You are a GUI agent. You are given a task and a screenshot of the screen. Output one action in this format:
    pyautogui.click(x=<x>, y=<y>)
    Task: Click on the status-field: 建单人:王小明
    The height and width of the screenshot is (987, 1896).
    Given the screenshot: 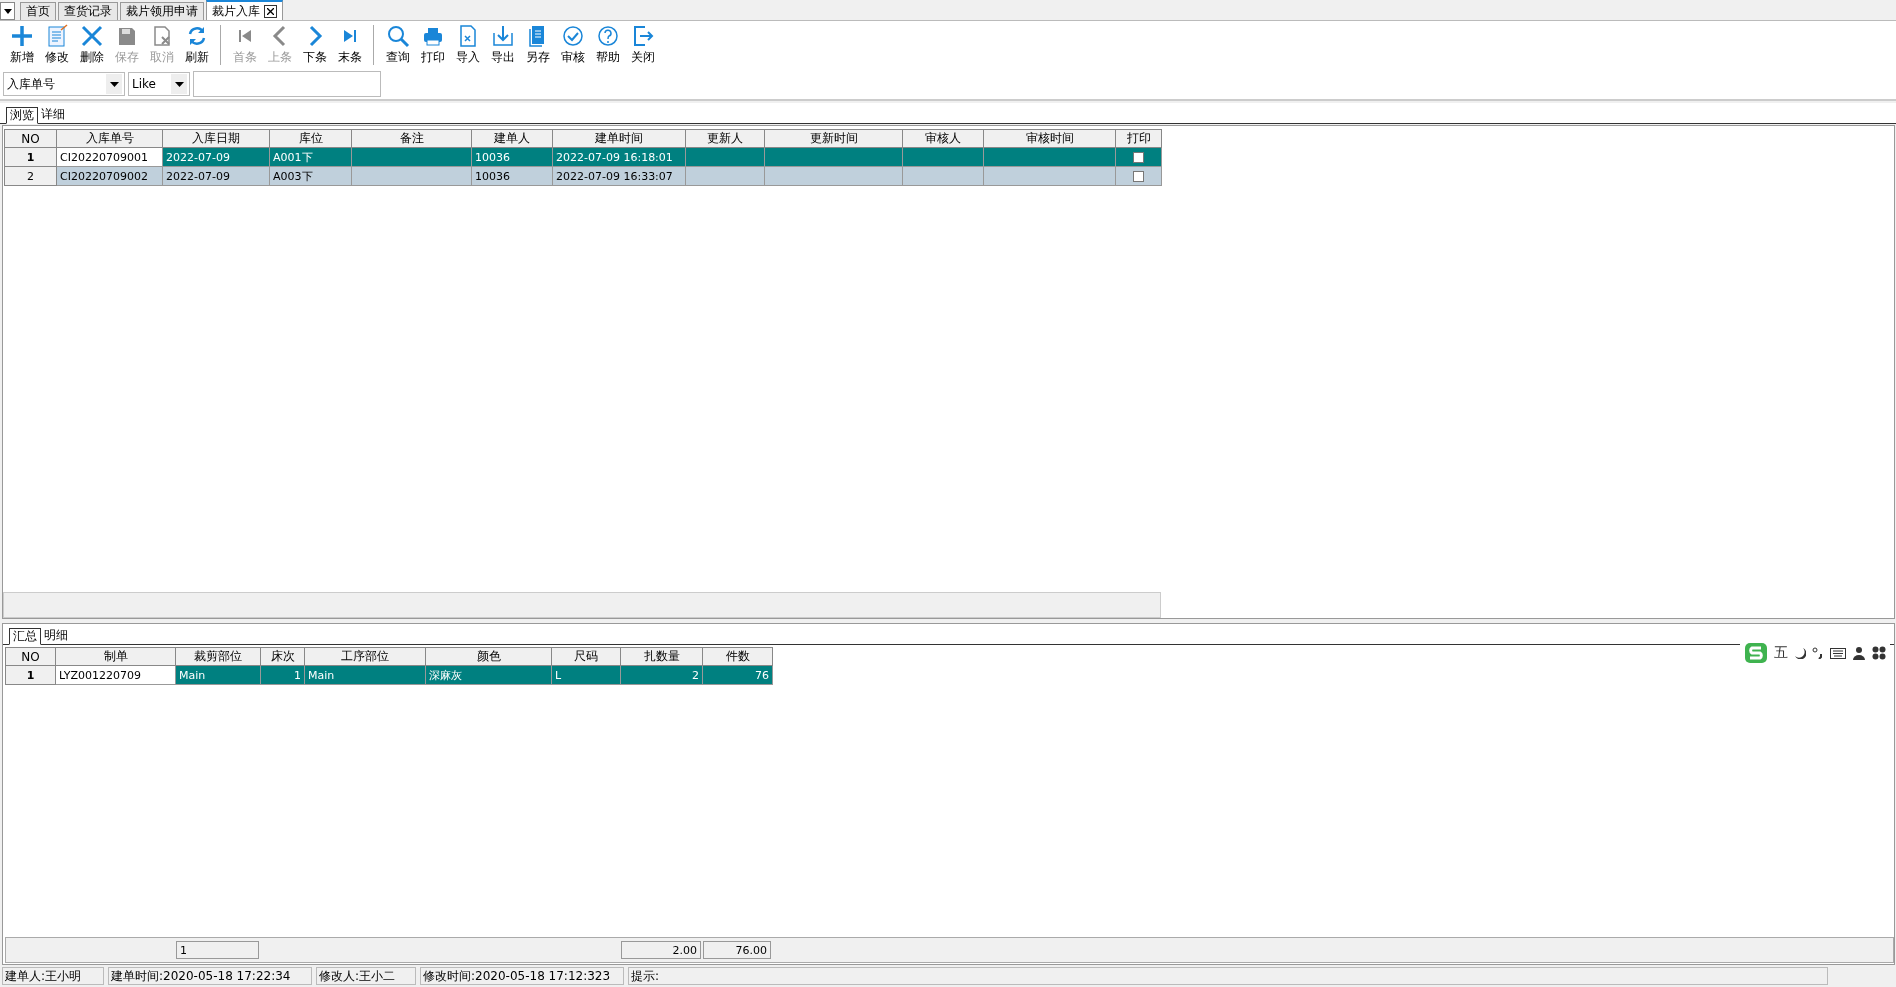 What is the action you would take?
    pyautogui.click(x=53, y=976)
    